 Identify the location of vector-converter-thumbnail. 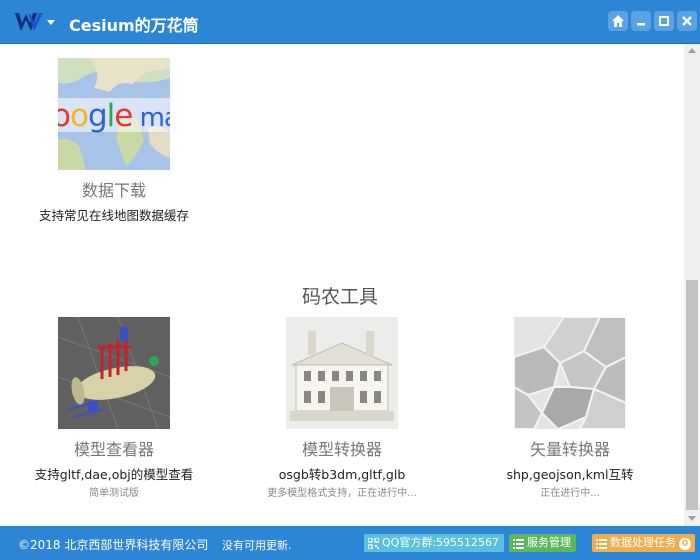
(570, 373).